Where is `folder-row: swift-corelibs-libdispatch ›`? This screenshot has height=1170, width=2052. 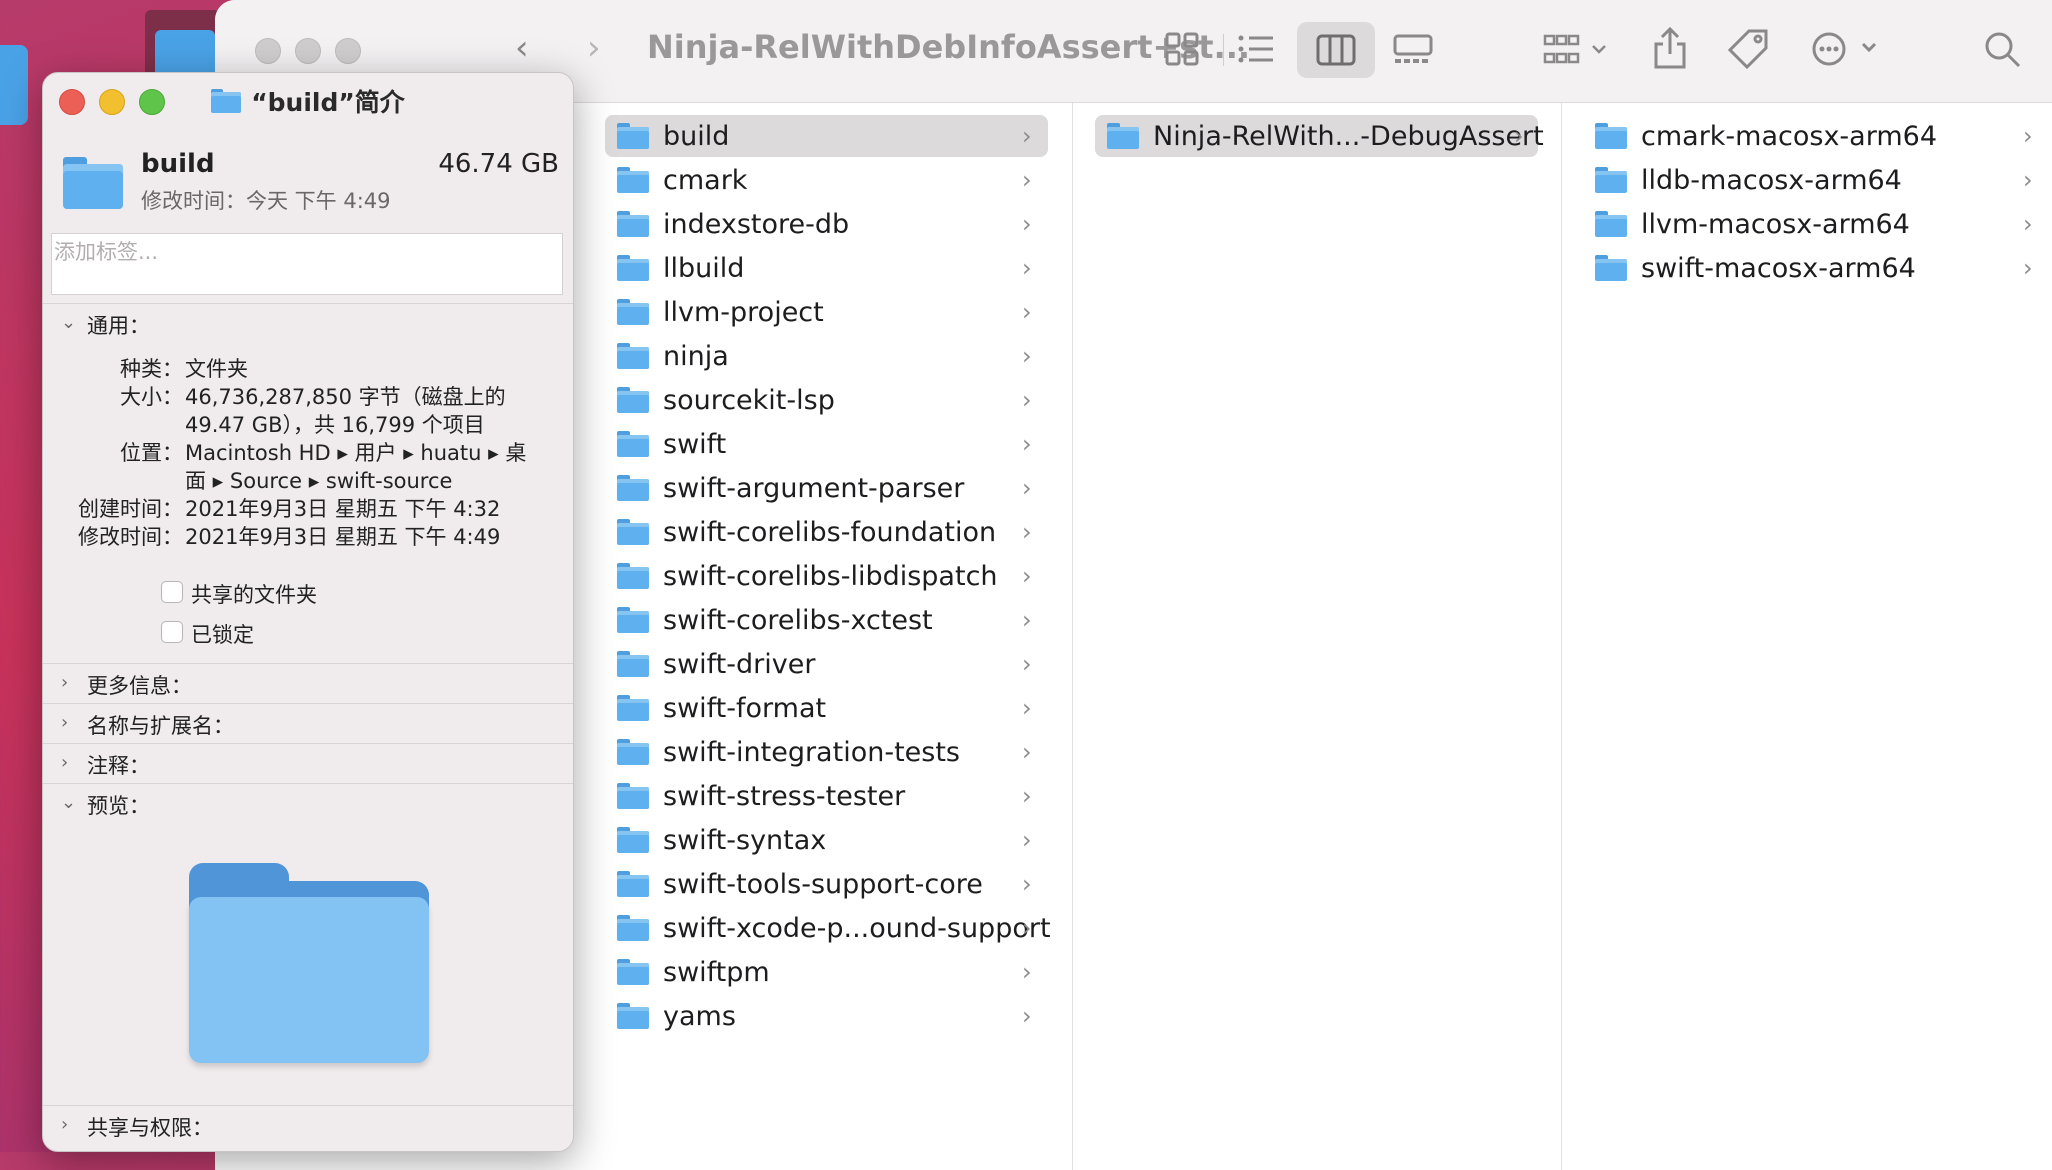
folder-row: swift-corelibs-libdispatch › is located at coordinates (826, 576).